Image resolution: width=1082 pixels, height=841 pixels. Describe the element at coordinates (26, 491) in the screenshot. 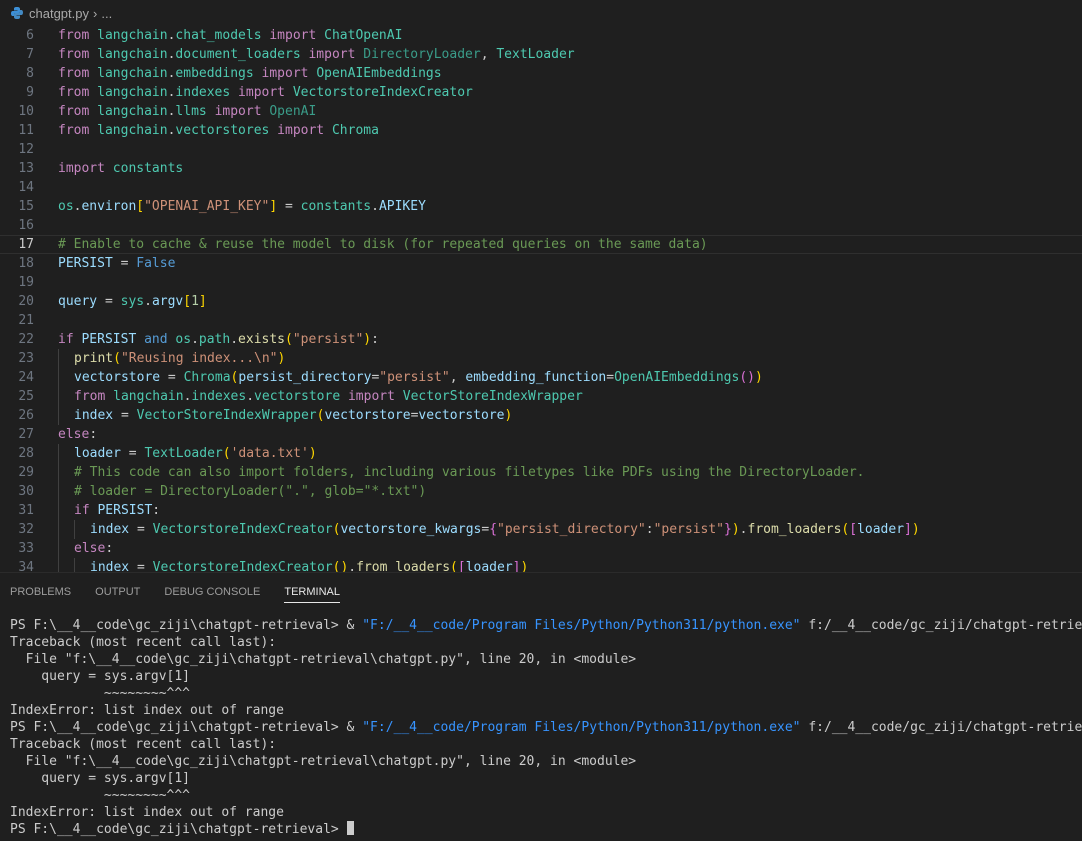

I see `line-number: 30` at that location.